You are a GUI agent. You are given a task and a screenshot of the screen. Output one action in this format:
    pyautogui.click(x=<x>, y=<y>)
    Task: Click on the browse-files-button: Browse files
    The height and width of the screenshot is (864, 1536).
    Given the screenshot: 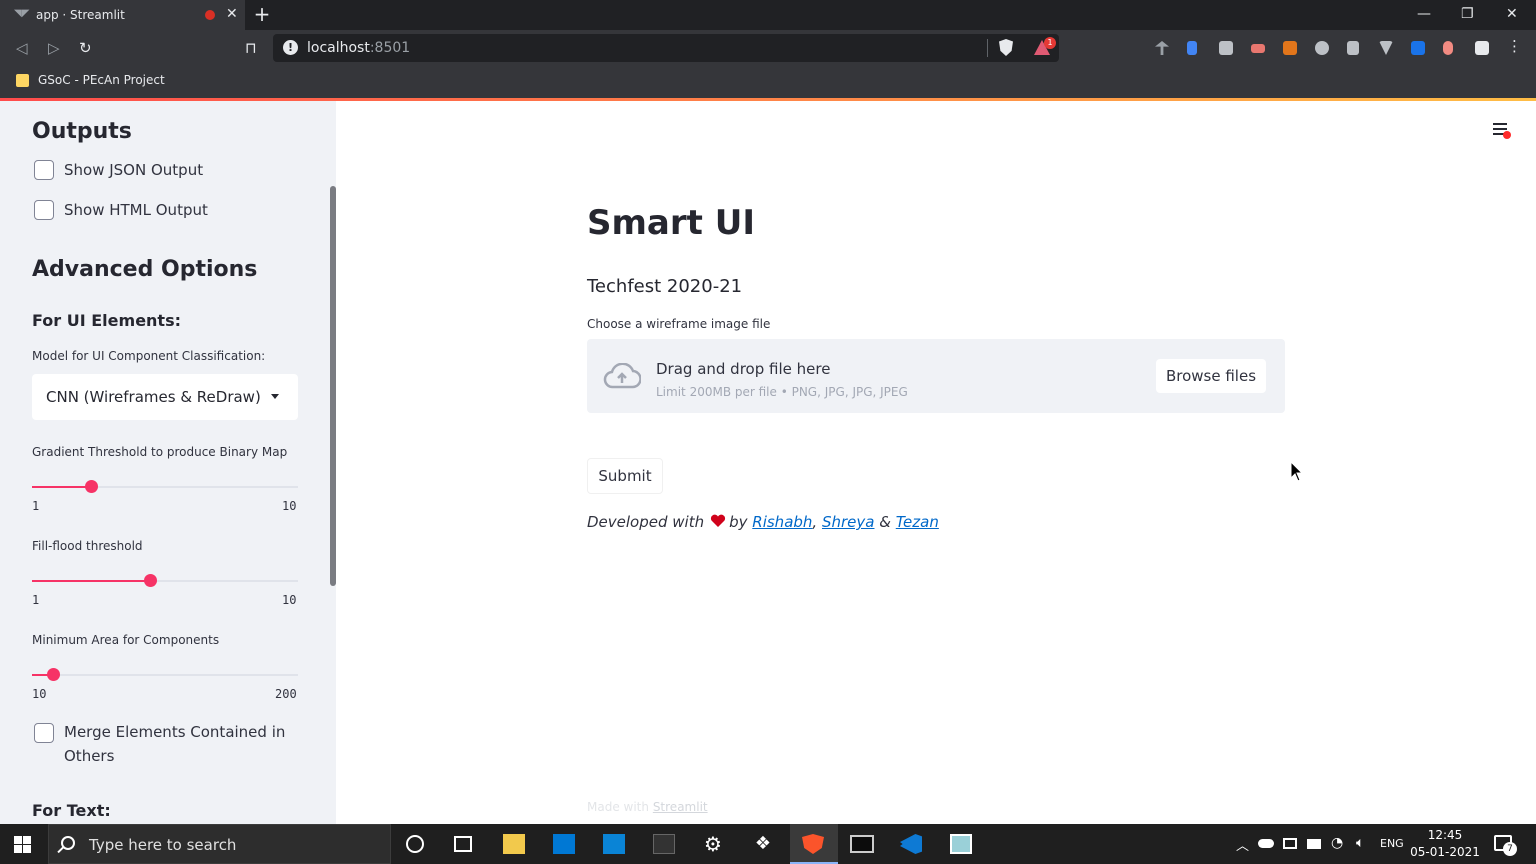 What is the action you would take?
    pyautogui.click(x=1211, y=376)
    